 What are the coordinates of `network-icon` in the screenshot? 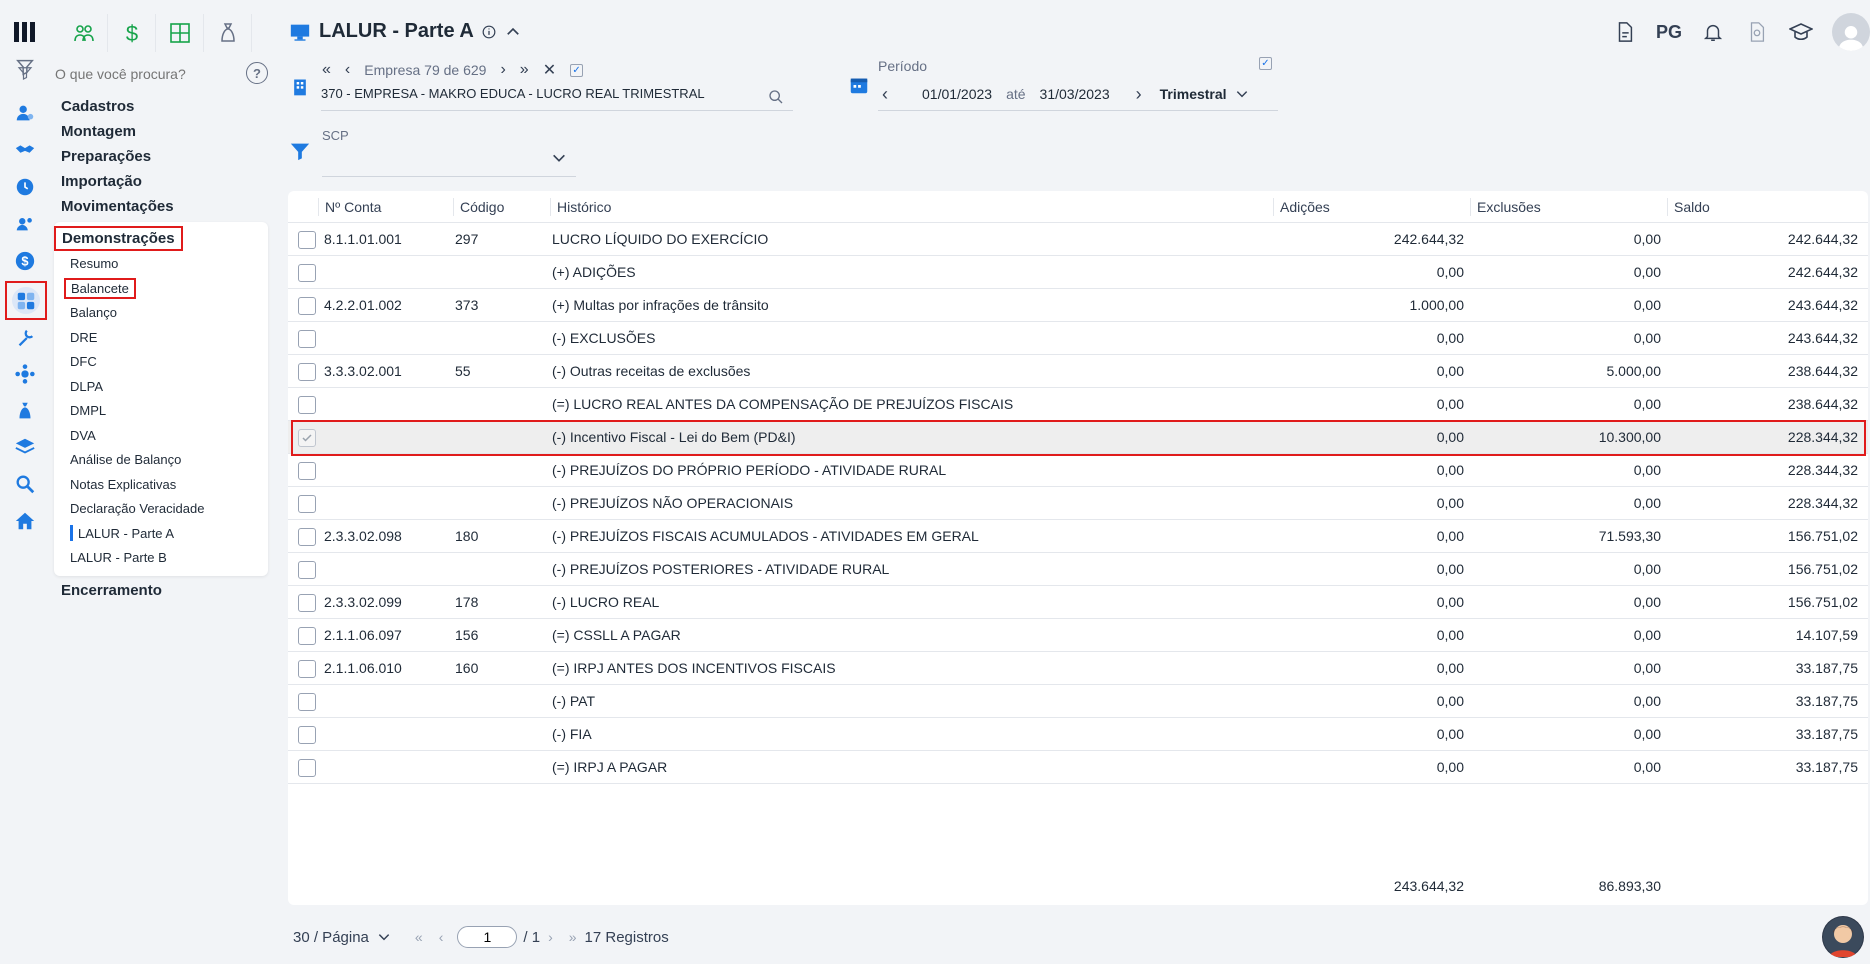 It's located at (25, 374).